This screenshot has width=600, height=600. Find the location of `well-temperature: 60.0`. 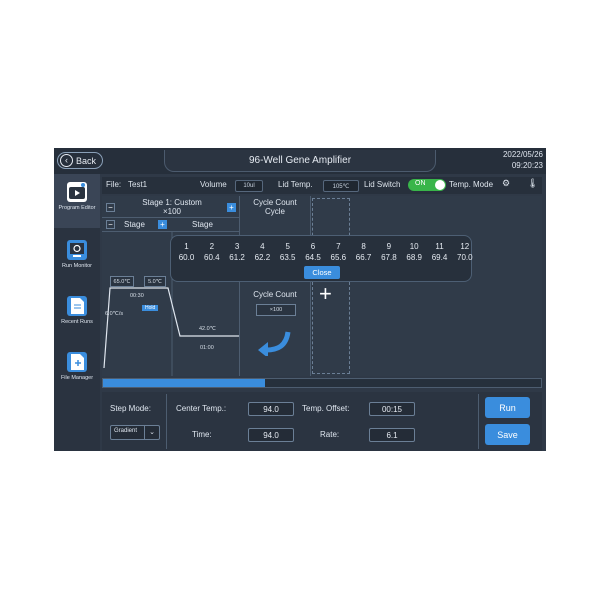

well-temperature: 60.0 is located at coordinates (186, 257).